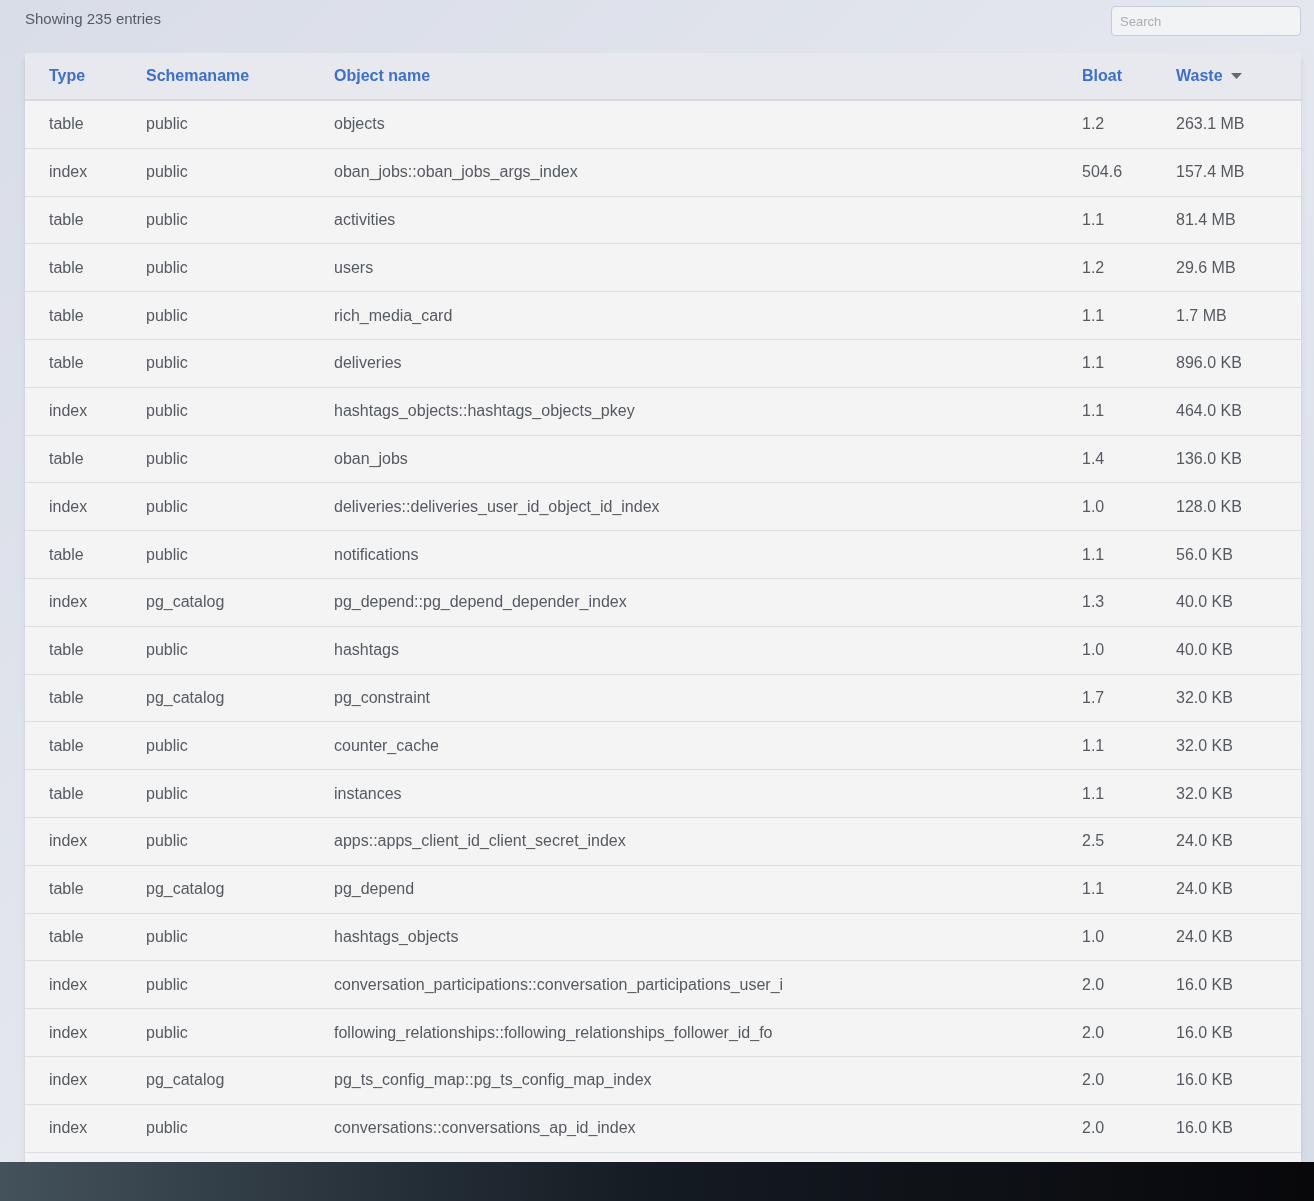 The height and width of the screenshot is (1201, 1314). Describe the element at coordinates (1093, 697) in the screenshot. I see `table-cell: 1.7` at that location.